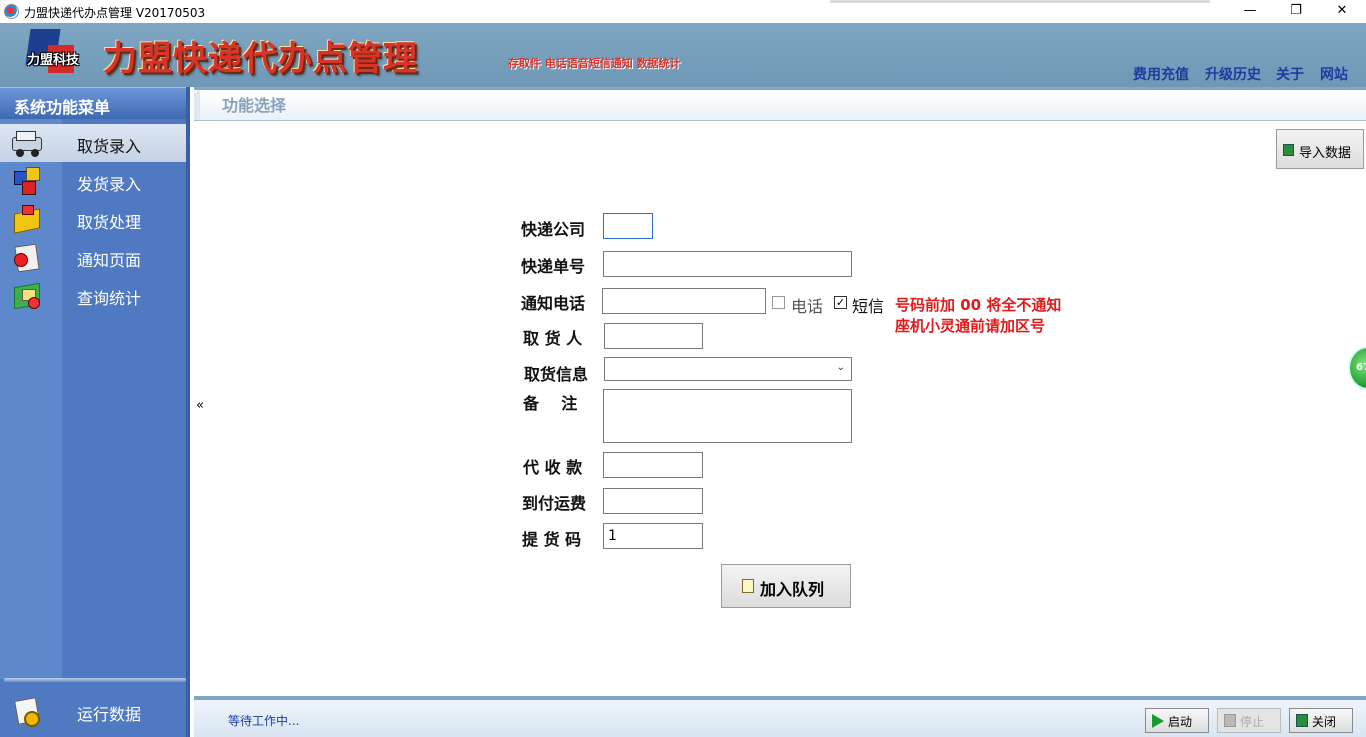  I want to click on recipient-label: 取 货 人, so click(553, 338).